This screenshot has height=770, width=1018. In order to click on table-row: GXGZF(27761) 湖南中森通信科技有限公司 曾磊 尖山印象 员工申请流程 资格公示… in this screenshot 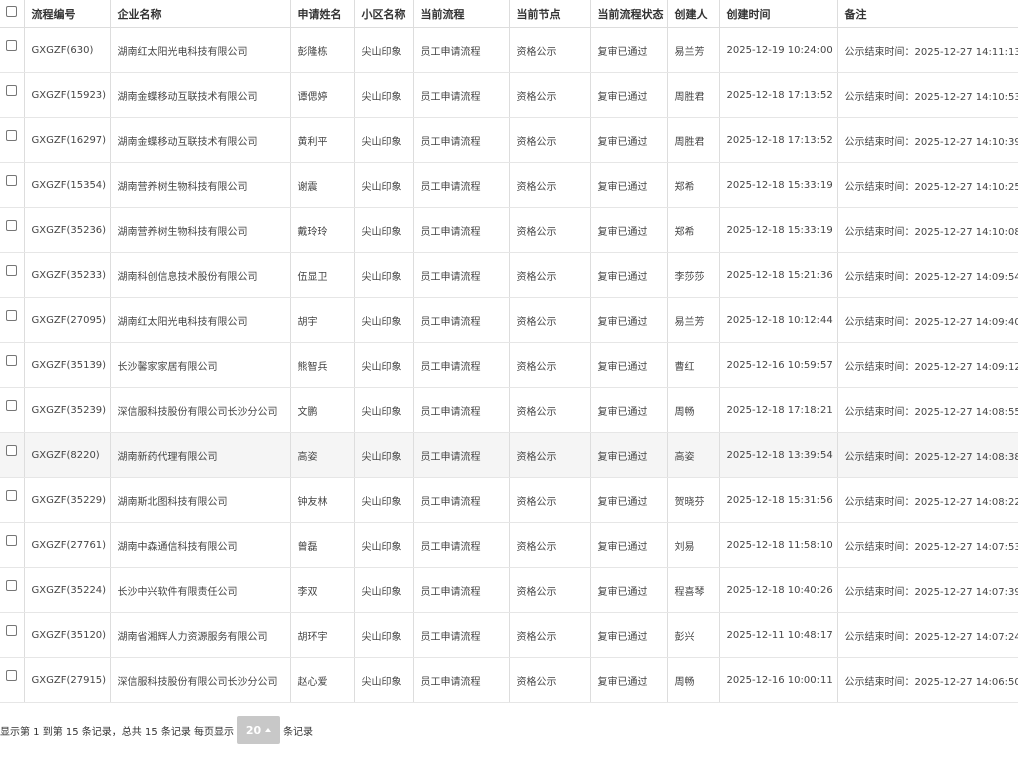, I will do `click(509, 545)`.